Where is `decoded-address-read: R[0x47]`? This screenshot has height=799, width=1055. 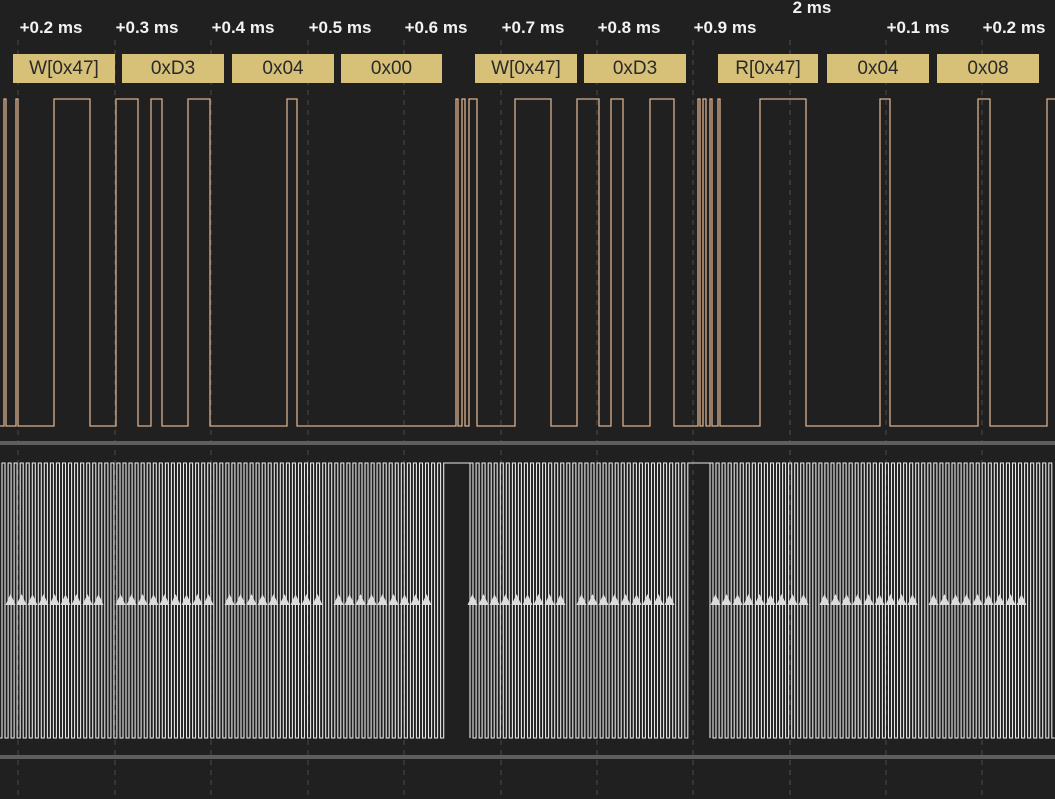
decoded-address-read: R[0x47] is located at coordinates (768, 68).